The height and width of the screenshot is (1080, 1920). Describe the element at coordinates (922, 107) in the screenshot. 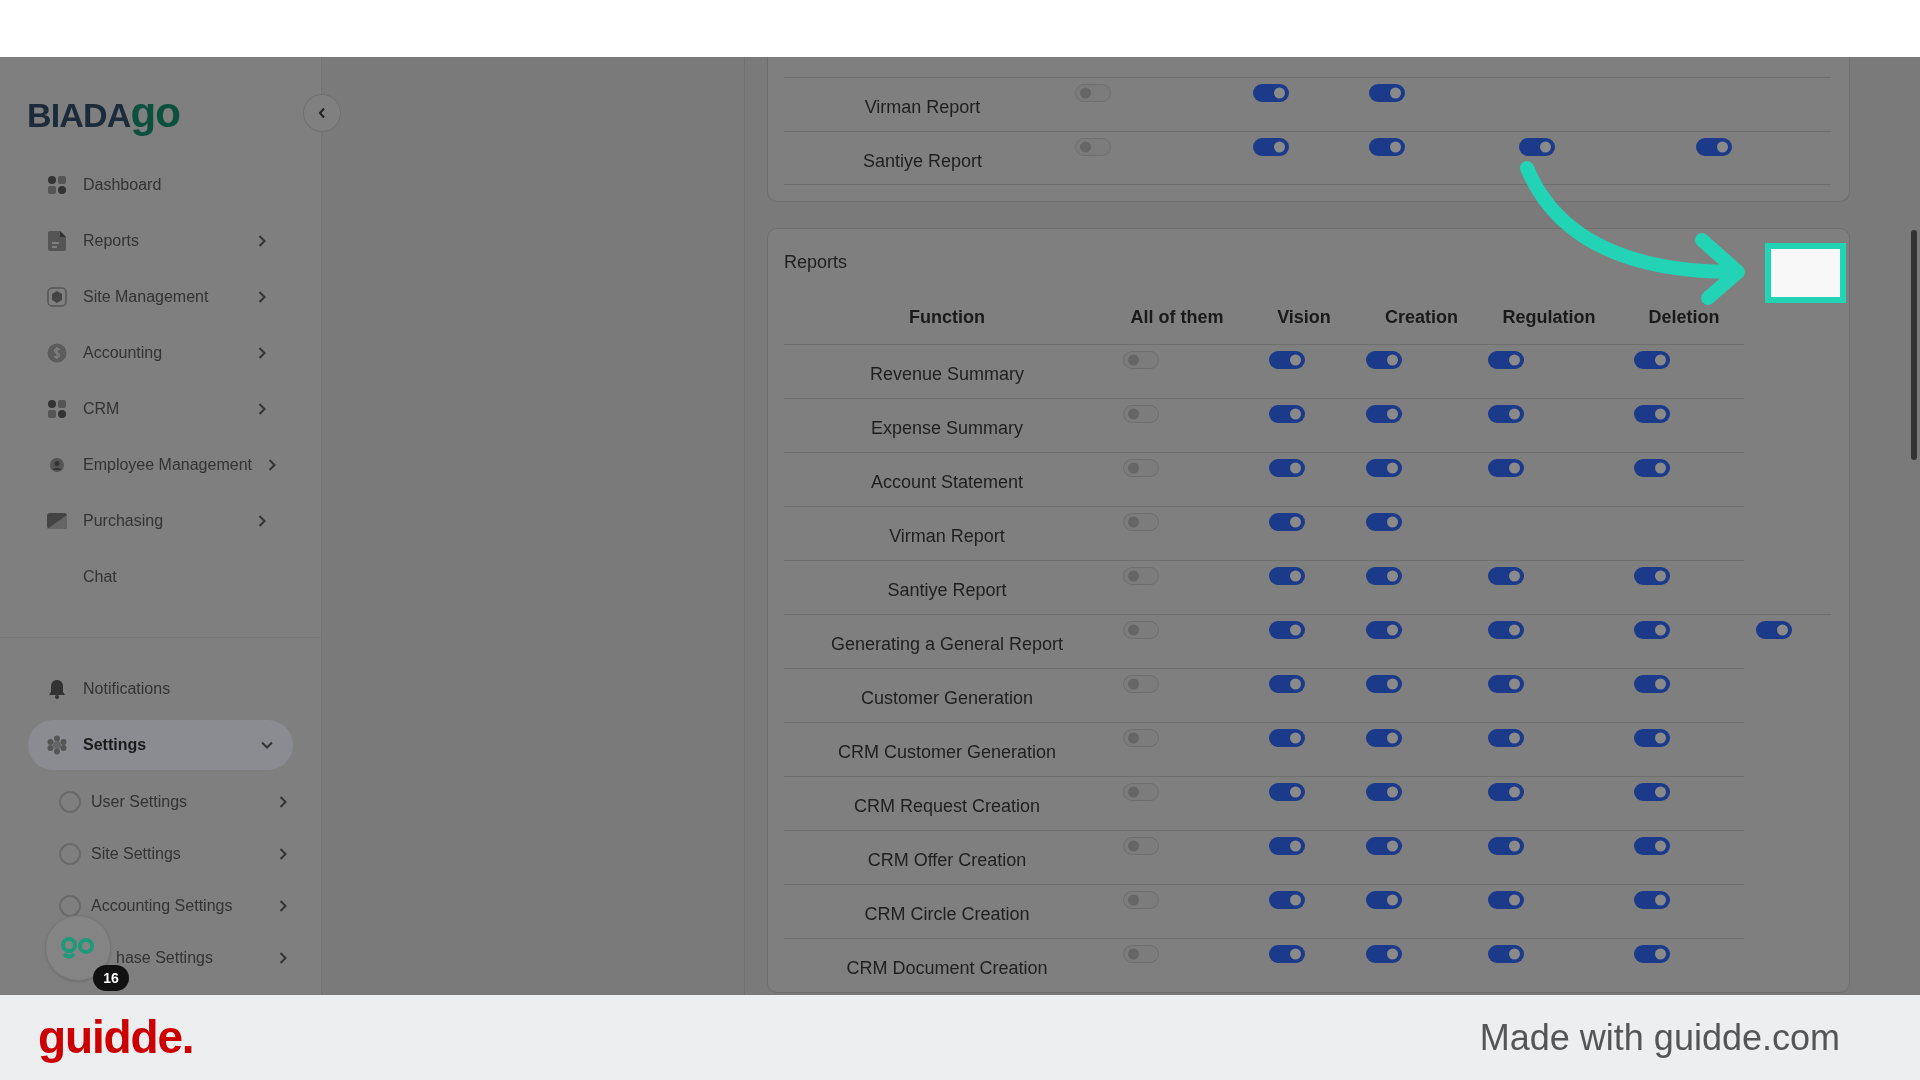

I see `function-name: Virman Report` at that location.